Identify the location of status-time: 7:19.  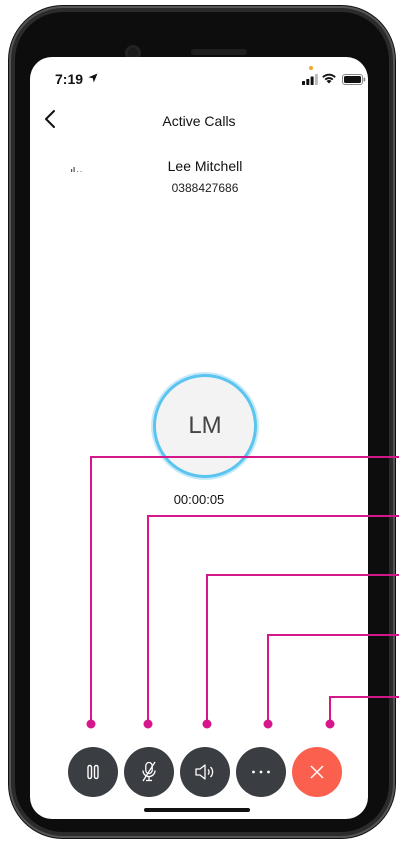
(69, 79).